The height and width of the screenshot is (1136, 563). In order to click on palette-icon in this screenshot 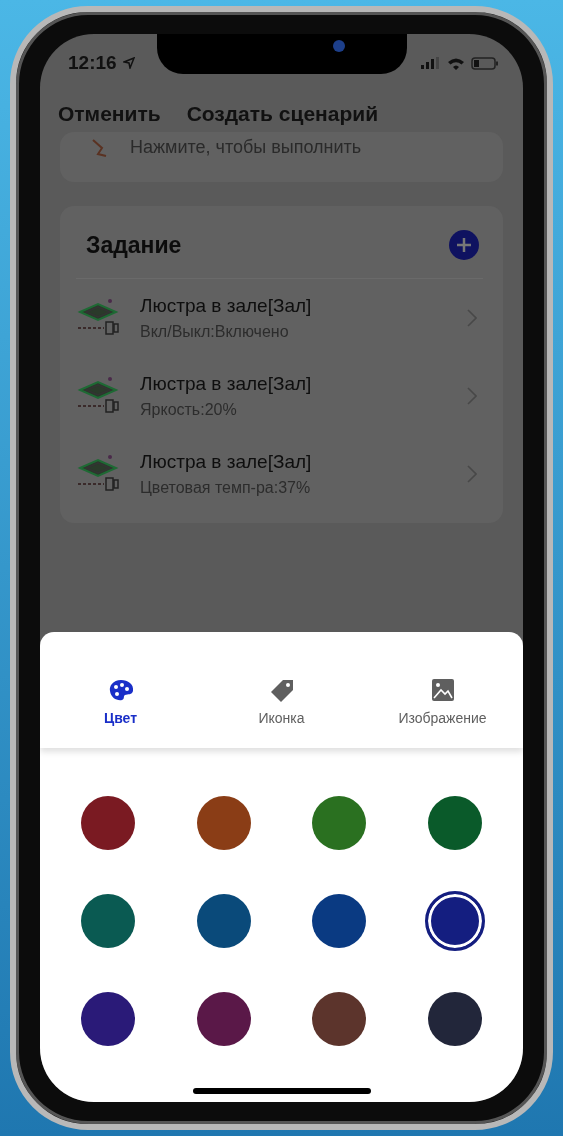, I will do `click(120, 690)`.